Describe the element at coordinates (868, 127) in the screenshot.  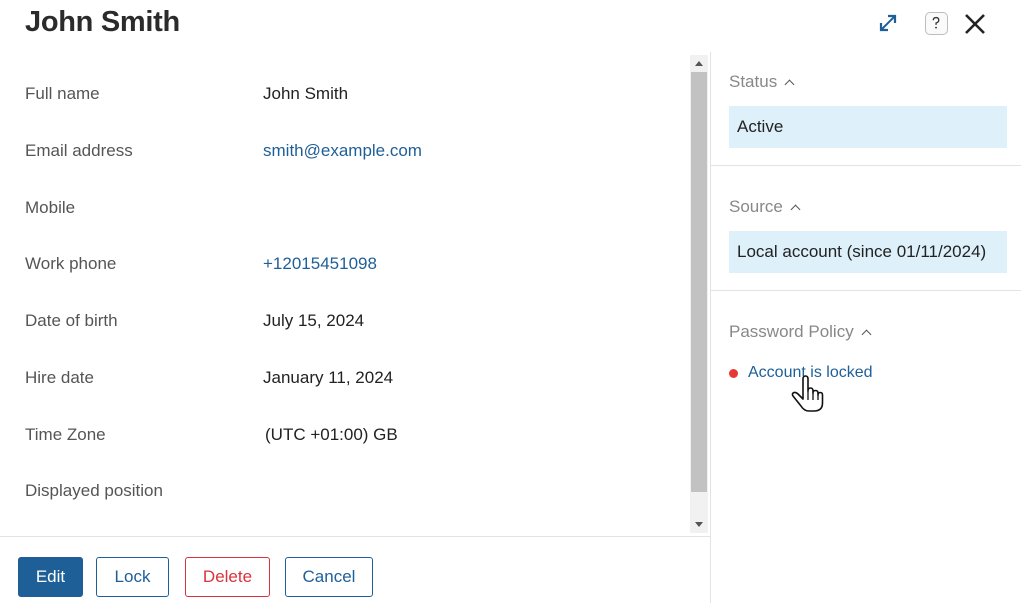
I see `status-value: Active` at that location.